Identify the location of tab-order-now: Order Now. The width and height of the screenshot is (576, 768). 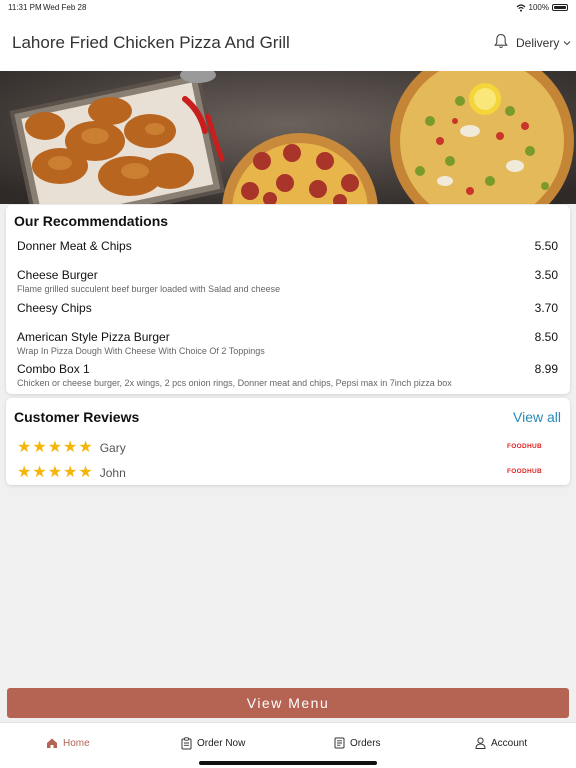
(213, 743).